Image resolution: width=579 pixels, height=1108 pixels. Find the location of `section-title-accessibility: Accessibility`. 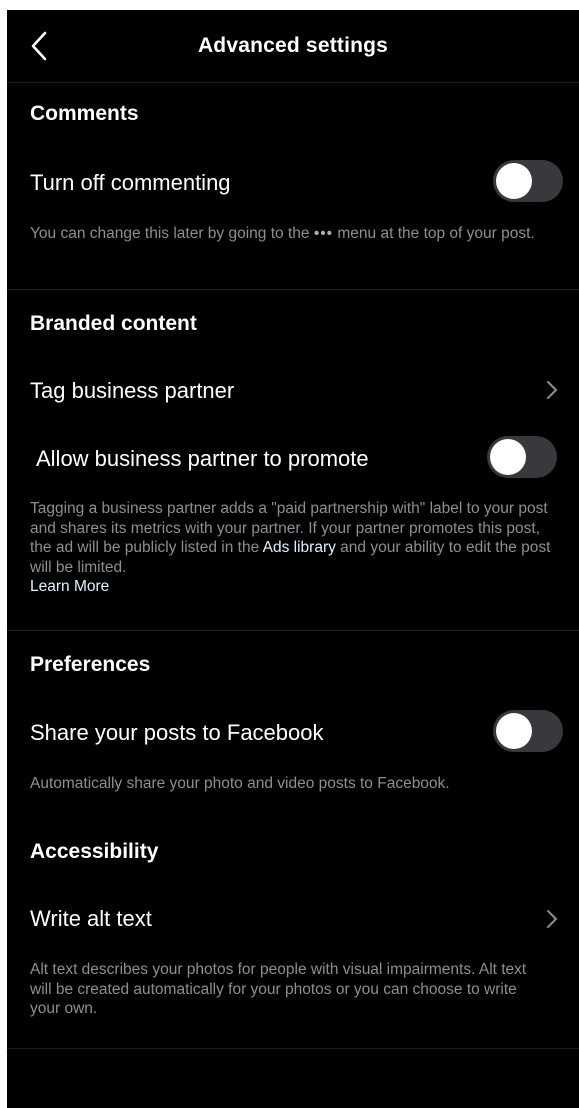

section-title-accessibility: Accessibility is located at coordinates (94, 851).